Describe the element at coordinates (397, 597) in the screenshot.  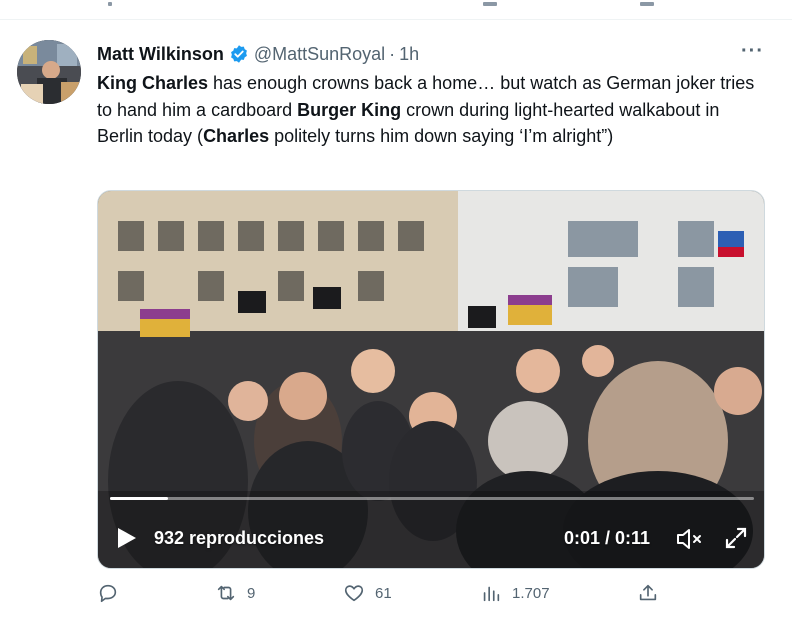
I see `tweet-actions: 9 61 1.707` at that location.